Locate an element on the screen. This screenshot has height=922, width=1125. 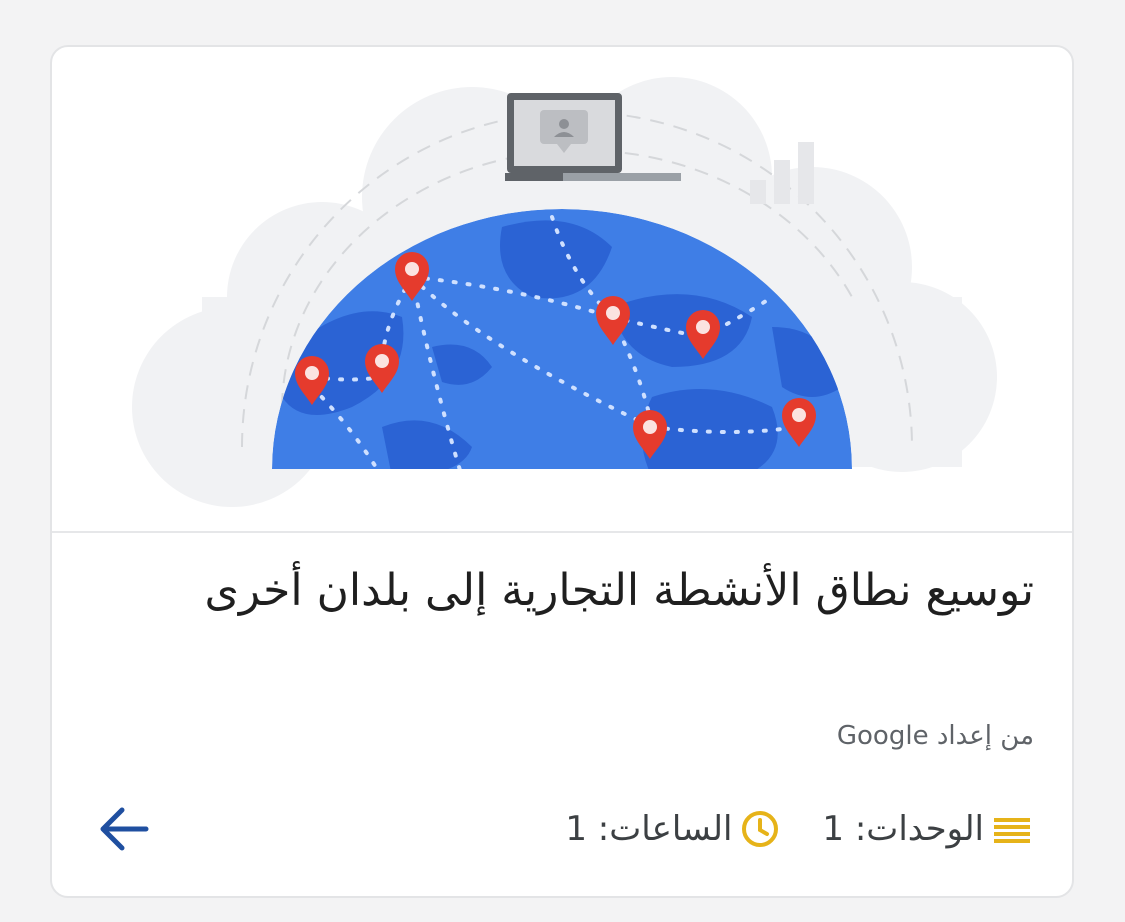
units-label: الوحدات: 1 is located at coordinates (903, 829).